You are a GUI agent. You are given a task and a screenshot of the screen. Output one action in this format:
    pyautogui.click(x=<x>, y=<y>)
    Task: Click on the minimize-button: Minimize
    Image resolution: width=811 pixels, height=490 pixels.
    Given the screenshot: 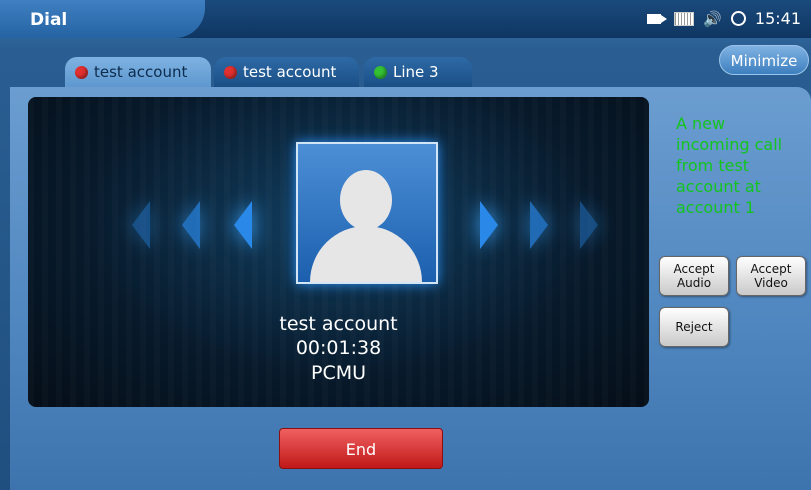 What is the action you would take?
    pyautogui.click(x=764, y=60)
    